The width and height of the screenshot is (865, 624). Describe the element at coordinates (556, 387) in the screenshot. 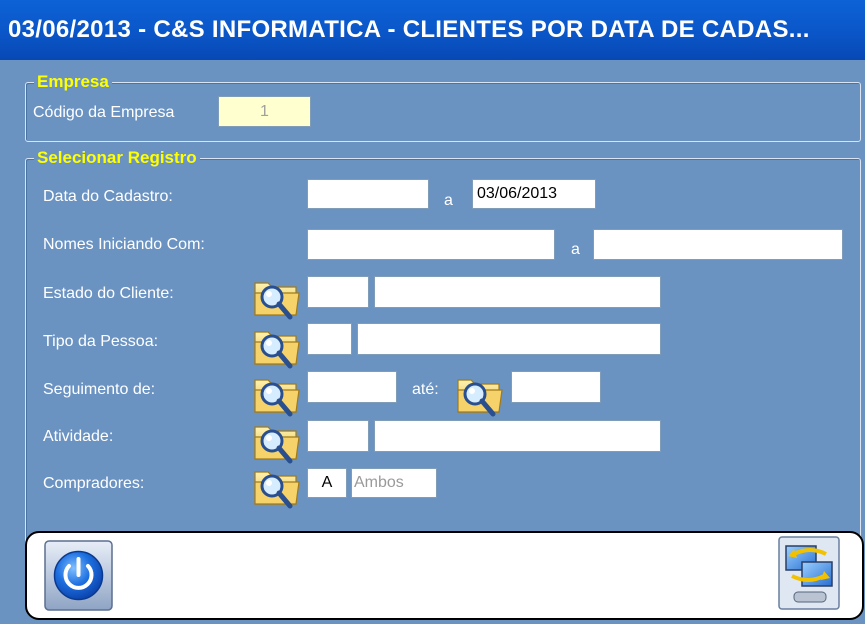

I see `seguimento-to-input` at that location.